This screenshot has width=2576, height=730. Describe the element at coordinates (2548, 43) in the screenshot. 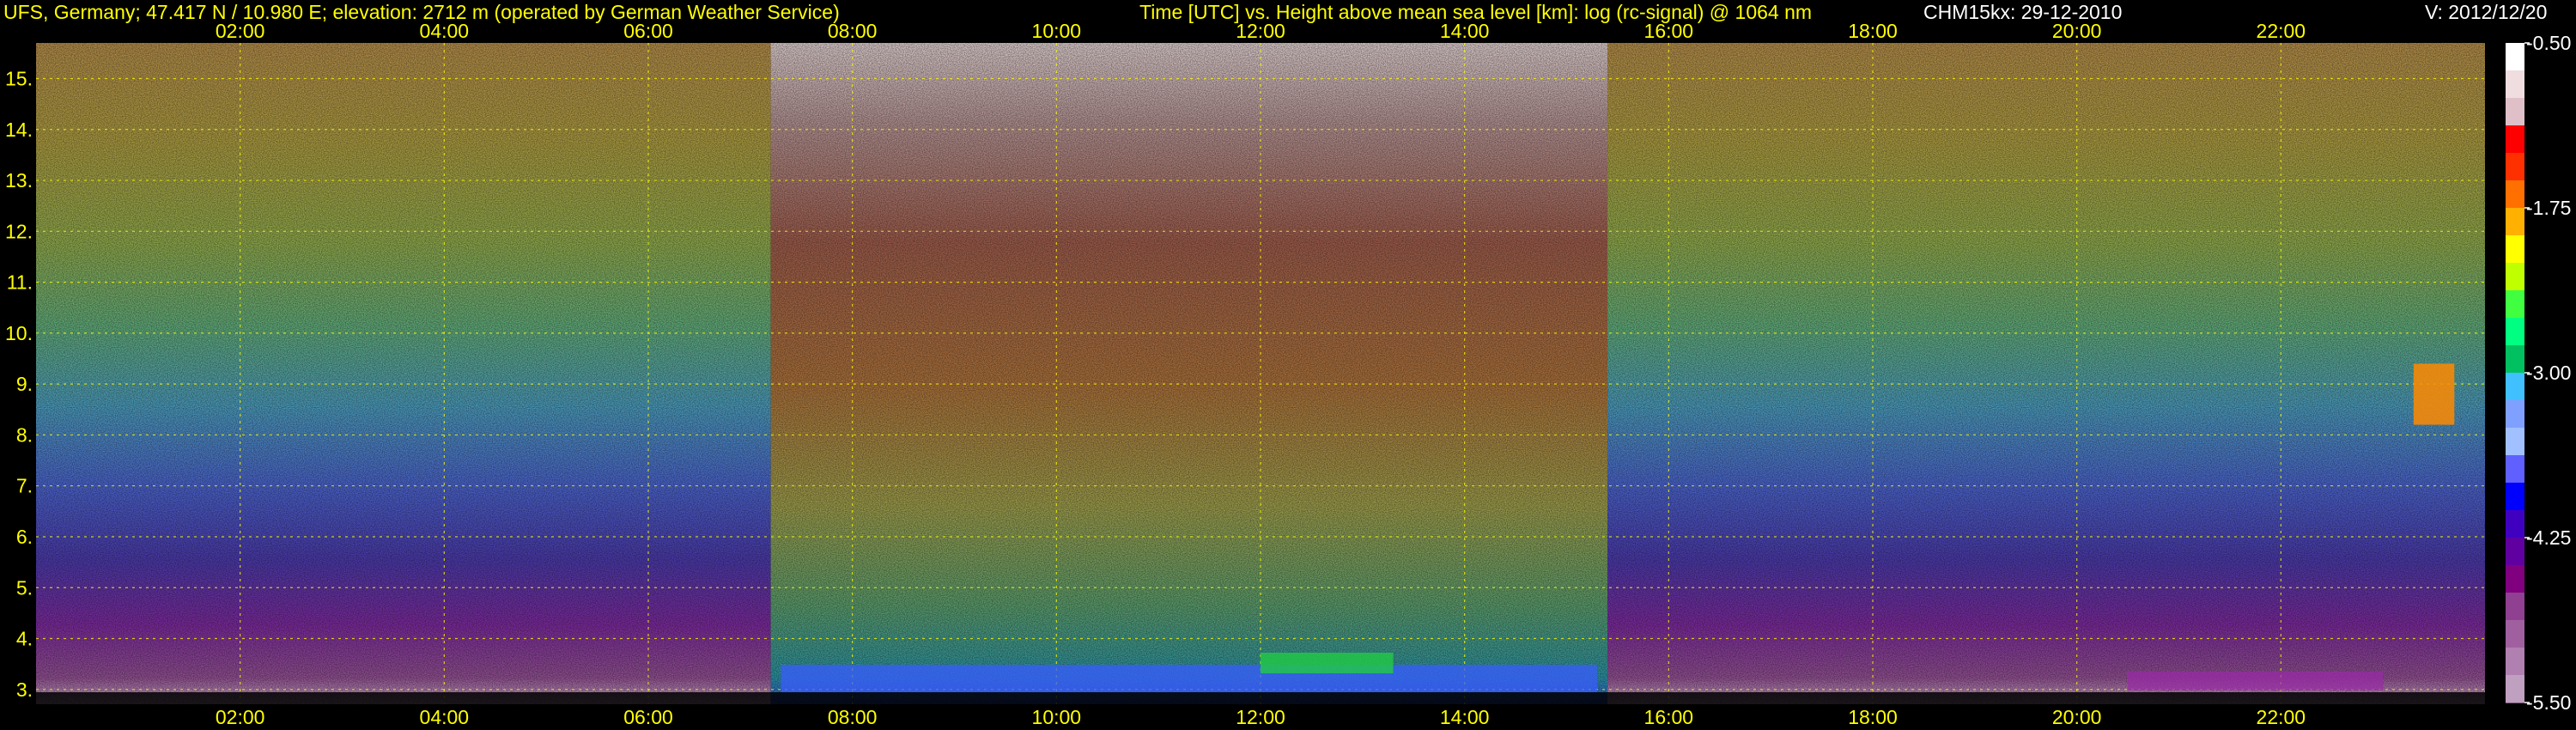

I see `colorbar-tick-label: -0.50` at that location.